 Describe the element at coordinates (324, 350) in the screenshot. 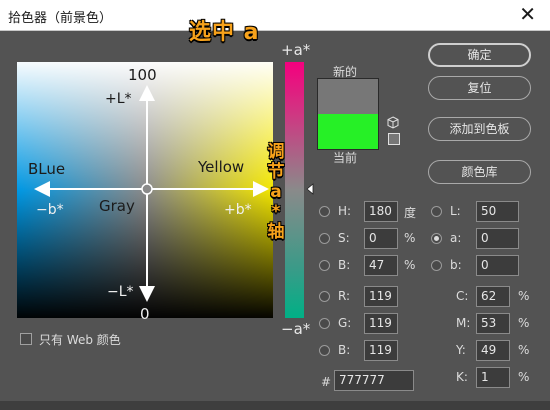

I see `radio-rgb-b` at that location.